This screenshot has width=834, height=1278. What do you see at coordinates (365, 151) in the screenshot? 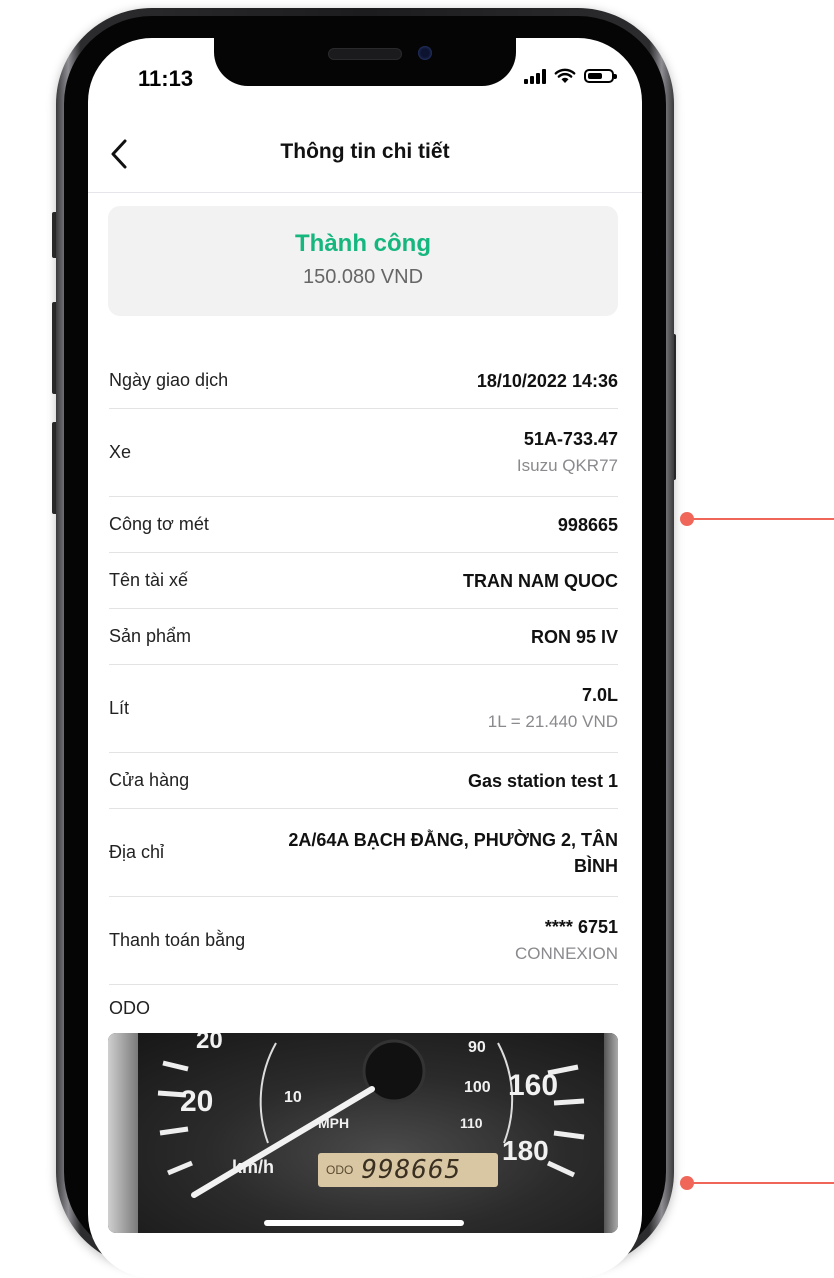
I see `page-title: Thông tin chi tiết` at bounding box center [365, 151].